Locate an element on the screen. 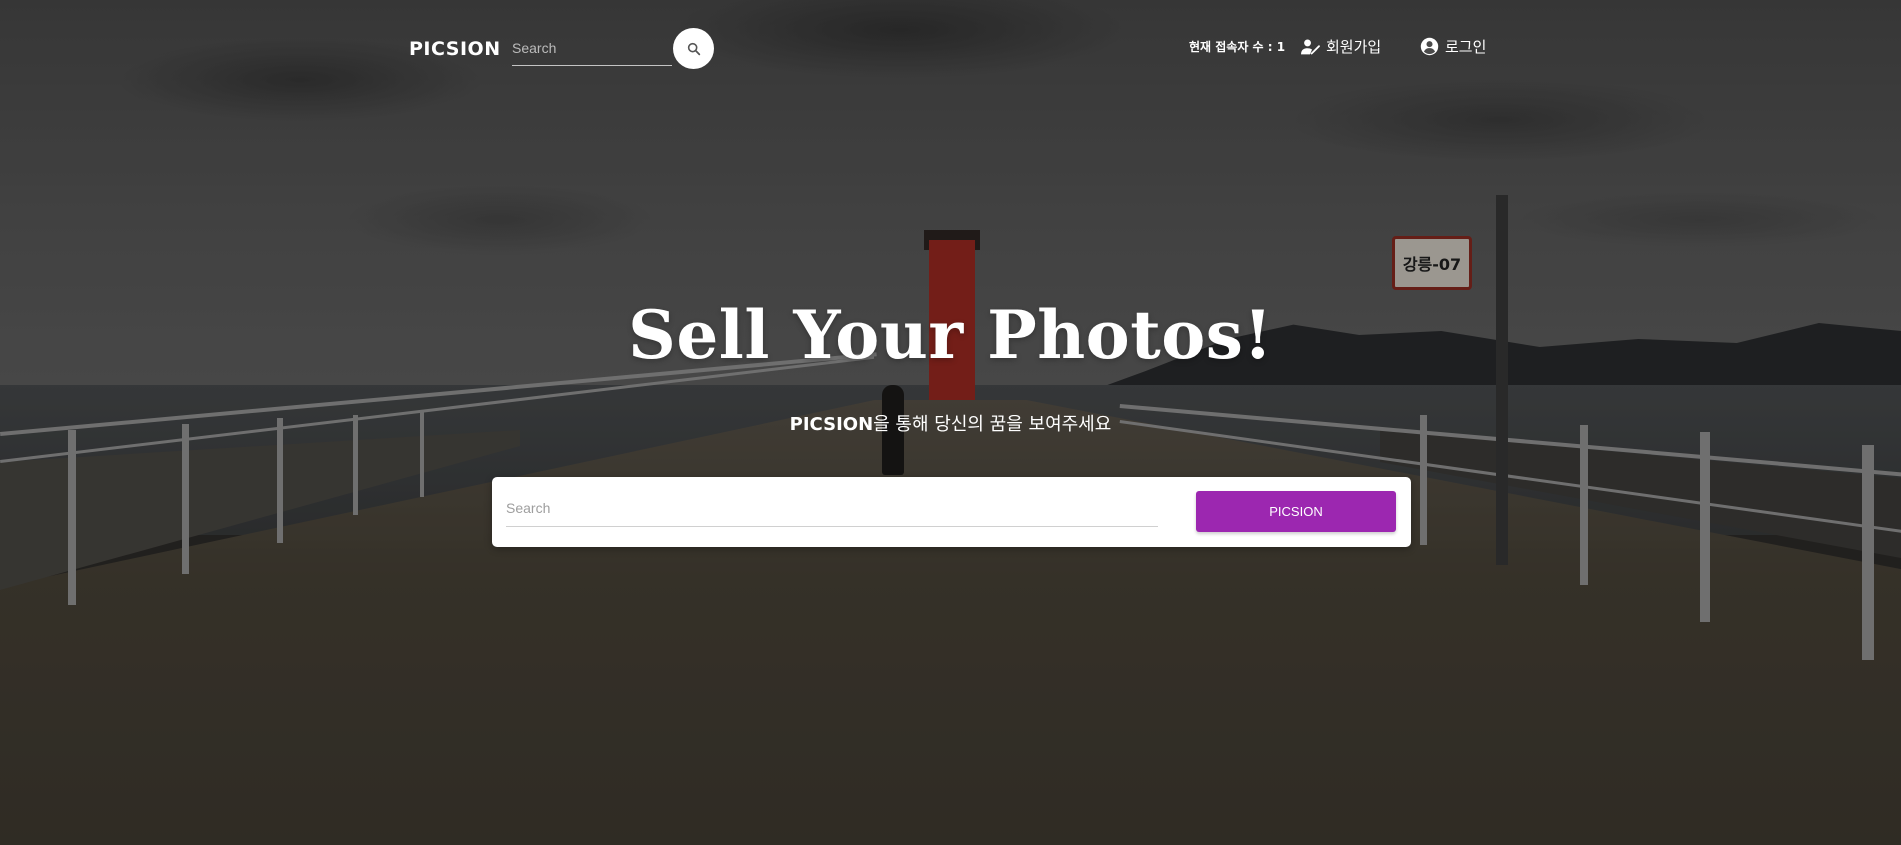  visitor-counter-label: 현재 접속자 수 : is located at coordinates (1233, 47).